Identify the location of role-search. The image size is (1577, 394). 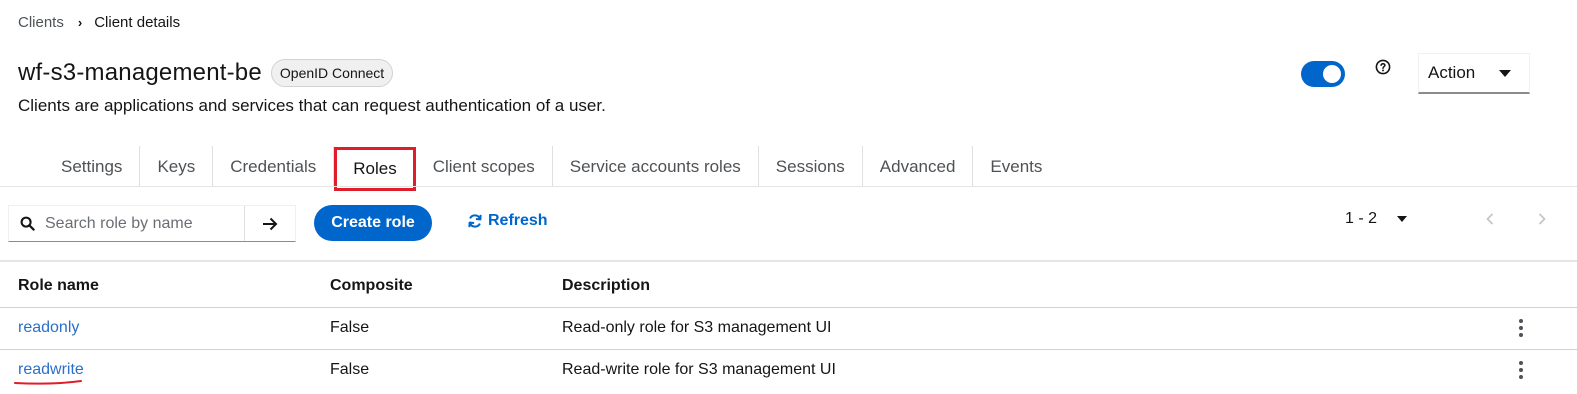
(152, 223).